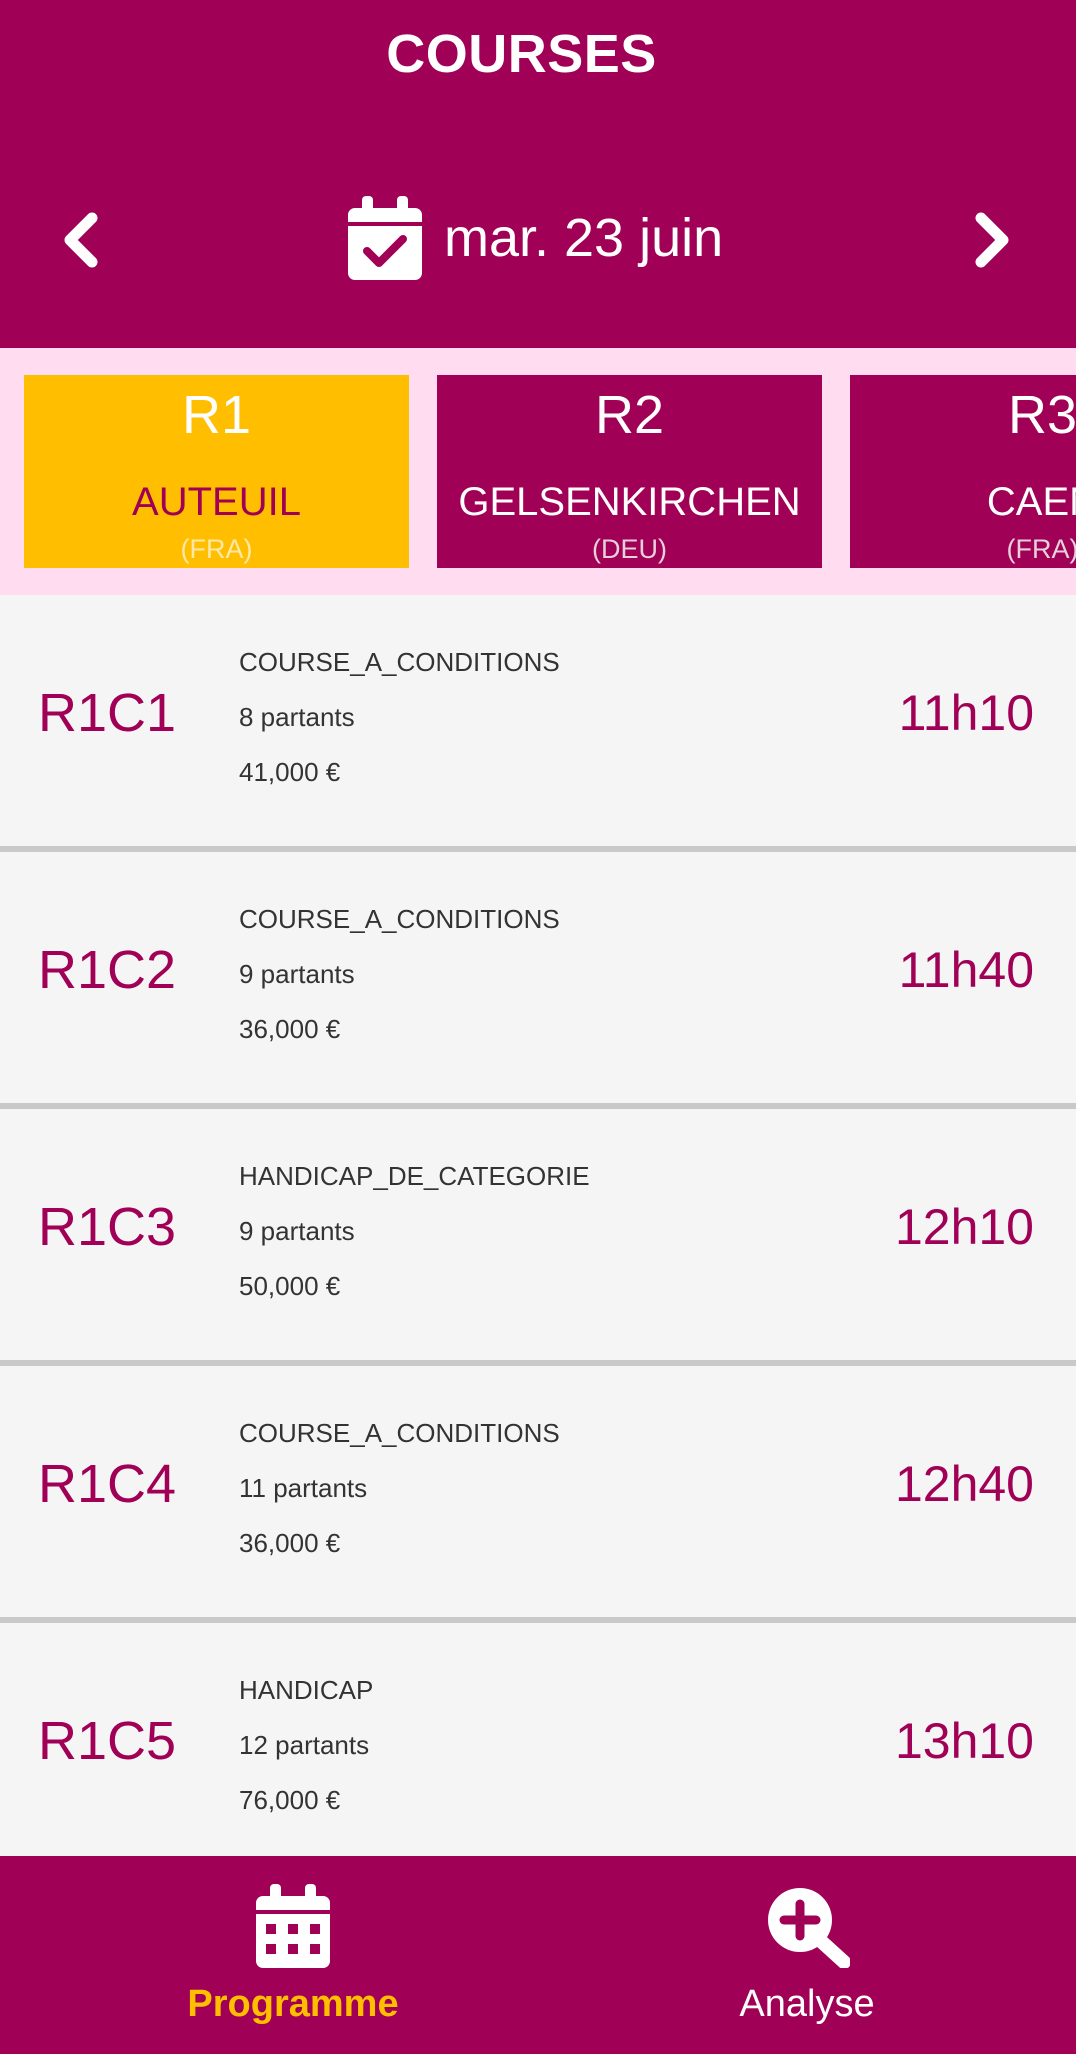 This screenshot has width=1076, height=2054. What do you see at coordinates (107, 713) in the screenshot?
I see `race-id: R1C1` at bounding box center [107, 713].